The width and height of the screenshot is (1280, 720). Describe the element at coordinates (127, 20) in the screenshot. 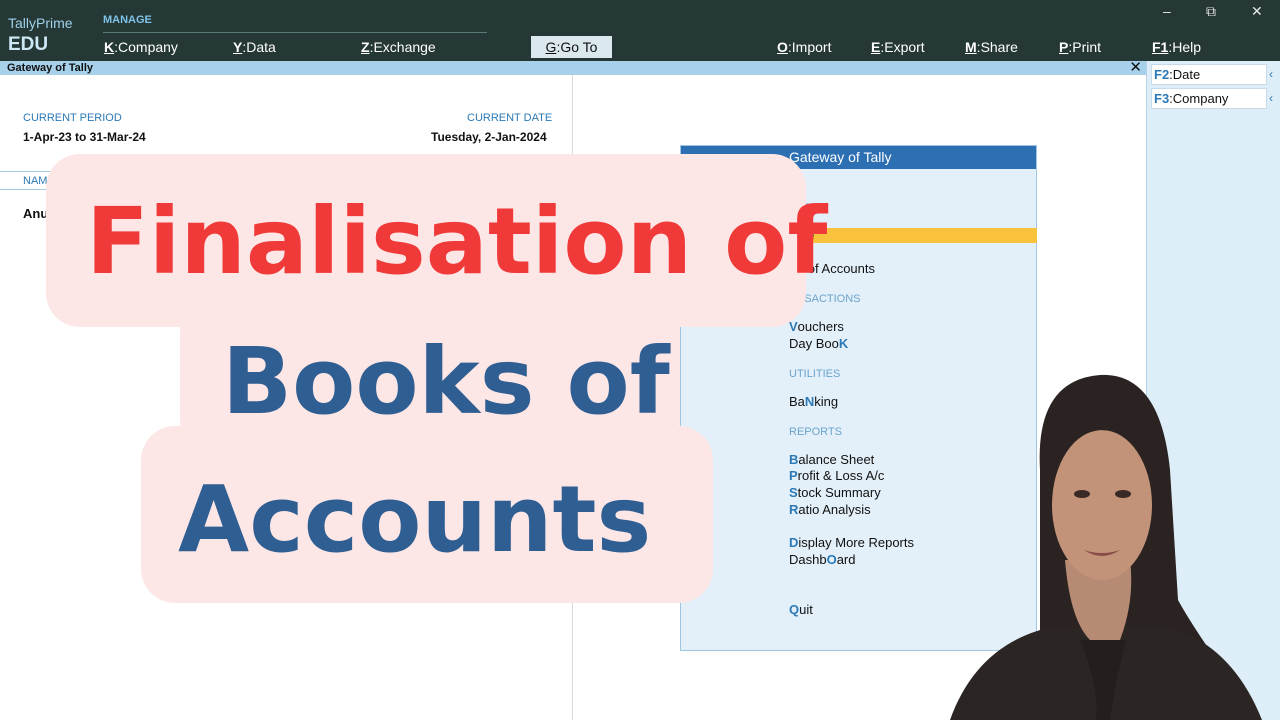

I see `manage-section-label: MANAGE` at that location.